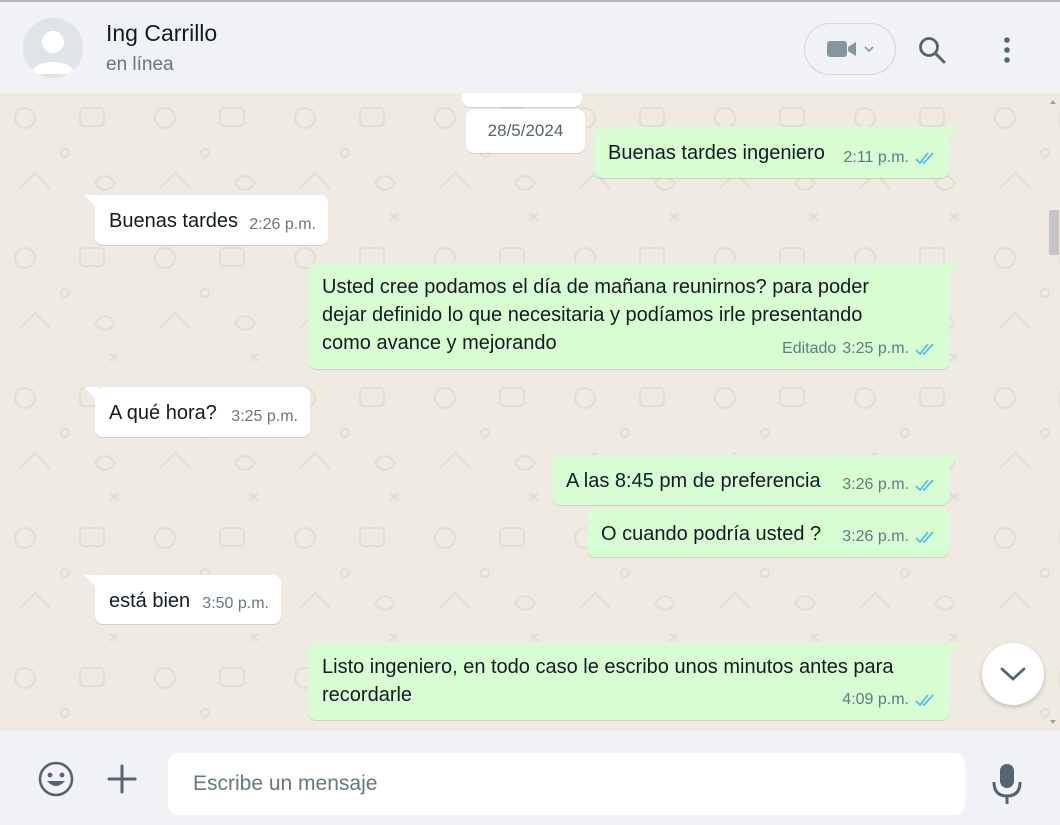 This screenshot has width=1060, height=825. I want to click on menu-button, so click(1007, 50).